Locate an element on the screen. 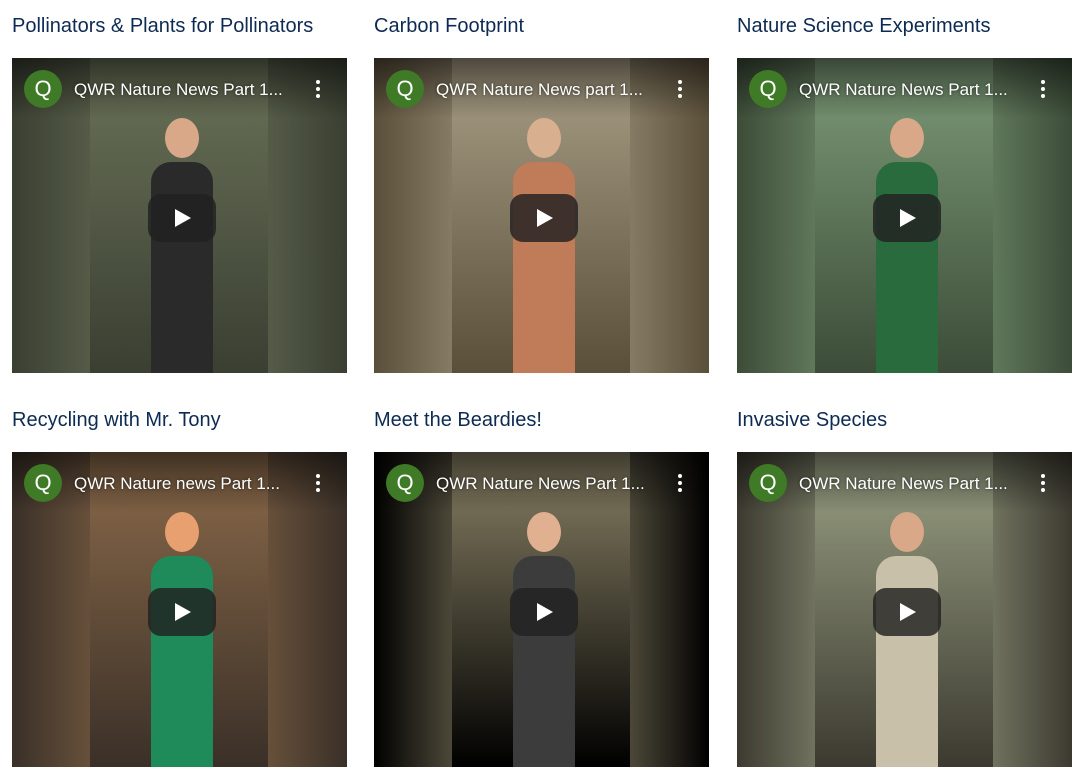 This screenshot has width=1092, height=780. section-title: Pollinators & Plants for Pollinators is located at coordinates (163, 26).